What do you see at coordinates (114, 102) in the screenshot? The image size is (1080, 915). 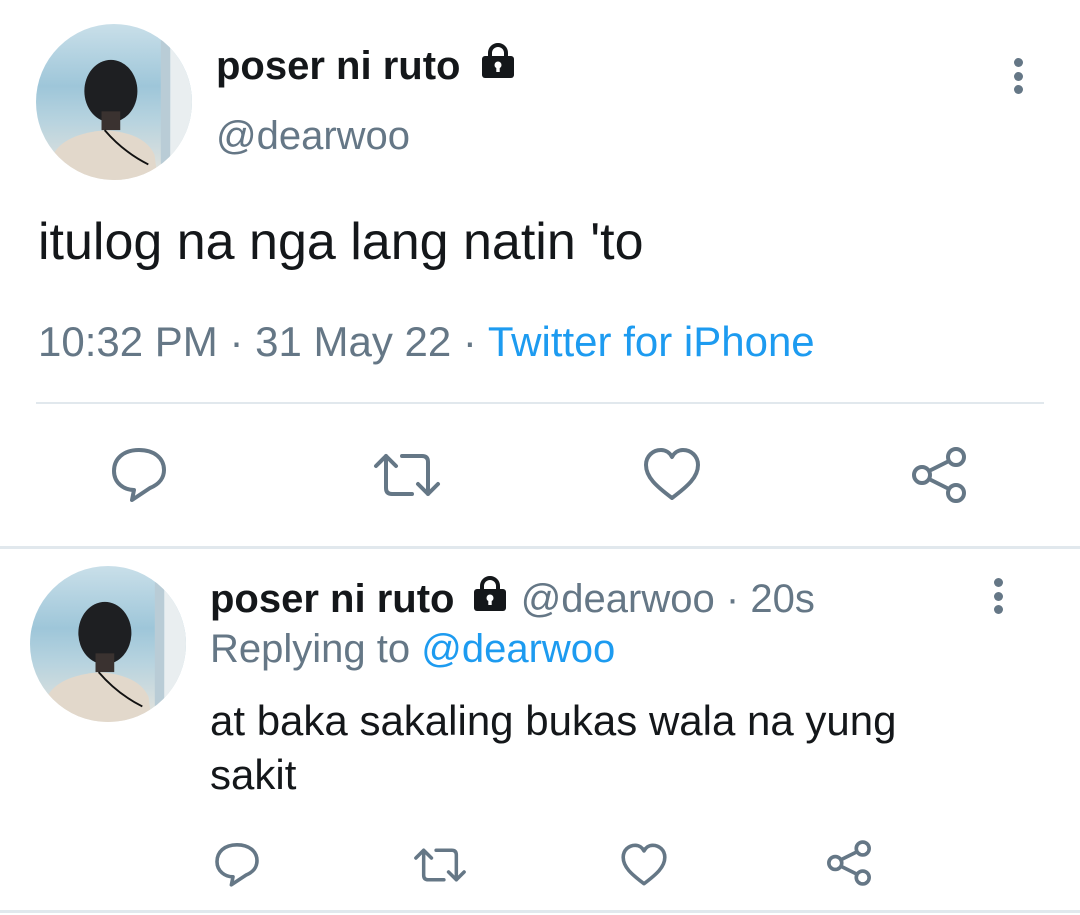 I see `author-avatar` at bounding box center [114, 102].